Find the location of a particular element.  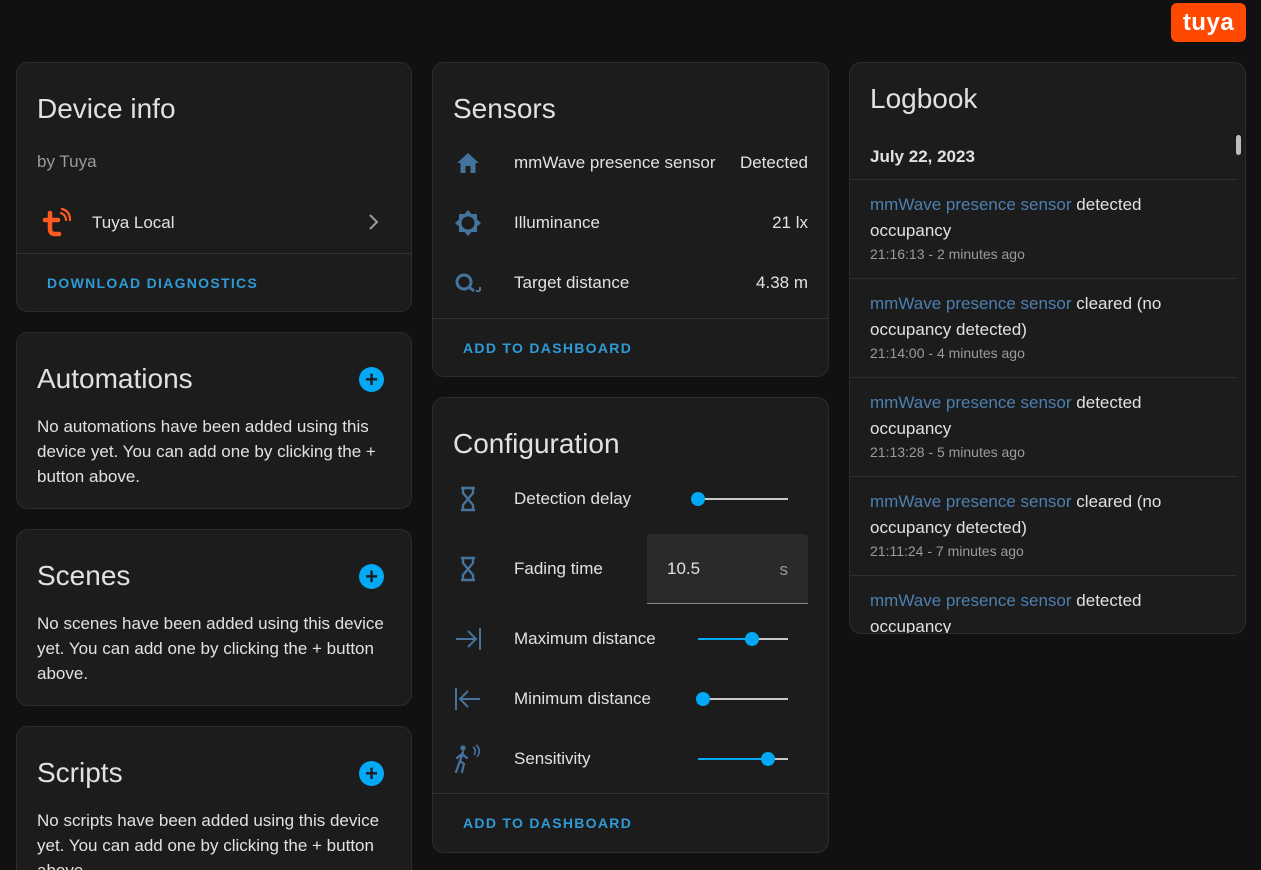

sensor-value: Detected is located at coordinates (773, 162).